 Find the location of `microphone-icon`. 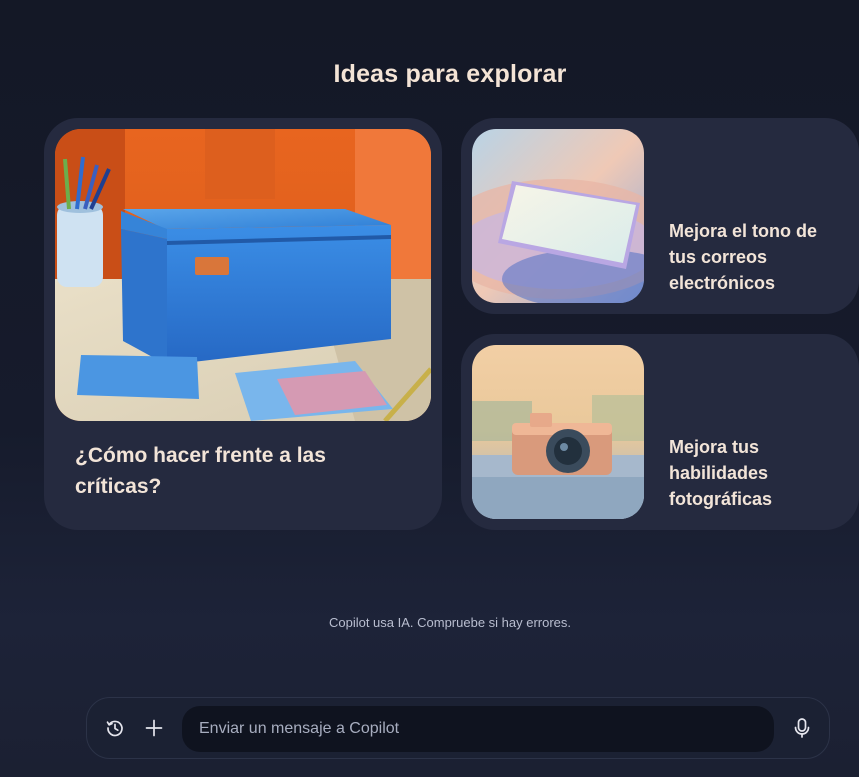

microphone-icon is located at coordinates (802, 728).